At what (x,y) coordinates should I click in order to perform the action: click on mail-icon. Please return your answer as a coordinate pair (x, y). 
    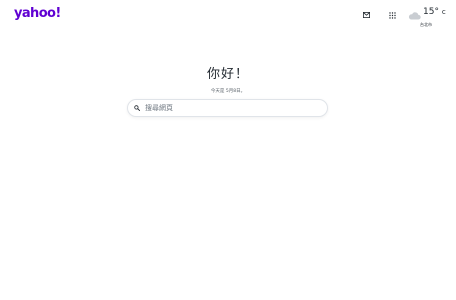
    Looking at the image, I should click on (366, 15).